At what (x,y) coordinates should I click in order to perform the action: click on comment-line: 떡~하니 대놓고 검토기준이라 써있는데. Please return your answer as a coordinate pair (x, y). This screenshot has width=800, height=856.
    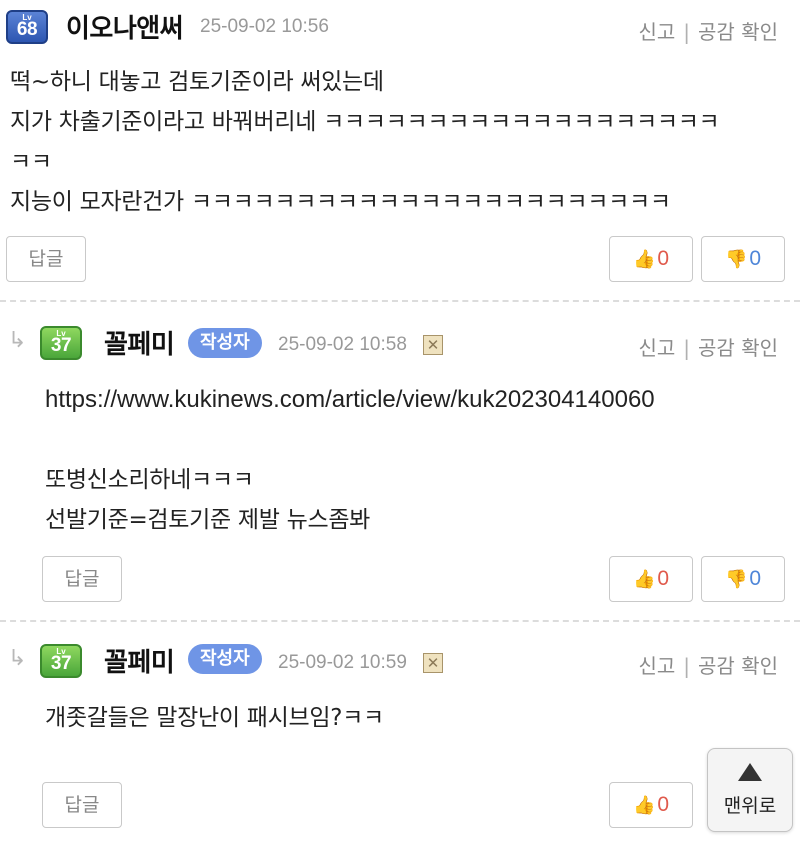
    Looking at the image, I should click on (197, 82).